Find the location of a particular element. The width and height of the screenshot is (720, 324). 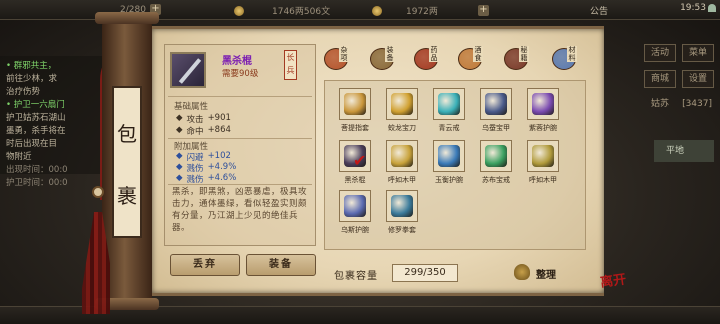

quest-line: 墨勇，杀手将在 is located at coordinates (36, 131).